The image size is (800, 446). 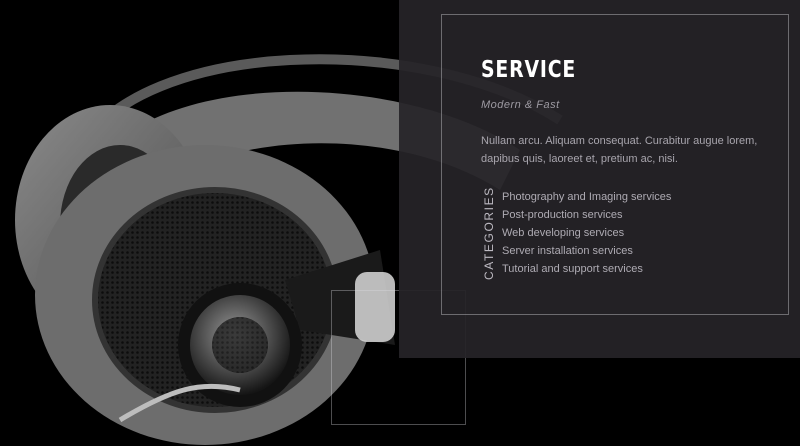 I want to click on category-item-web-developing: Web developing services, so click(x=586, y=233).